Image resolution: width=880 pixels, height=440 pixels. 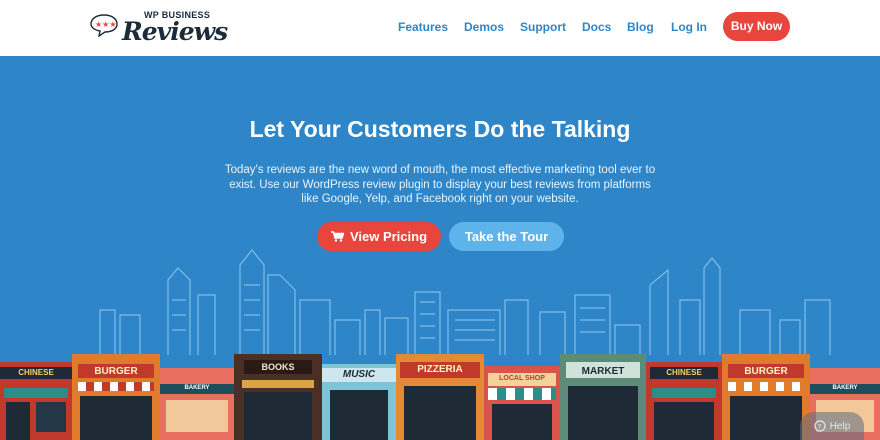 I want to click on storefront-sign-pizzeria: PIZZERIA, so click(x=440, y=369).